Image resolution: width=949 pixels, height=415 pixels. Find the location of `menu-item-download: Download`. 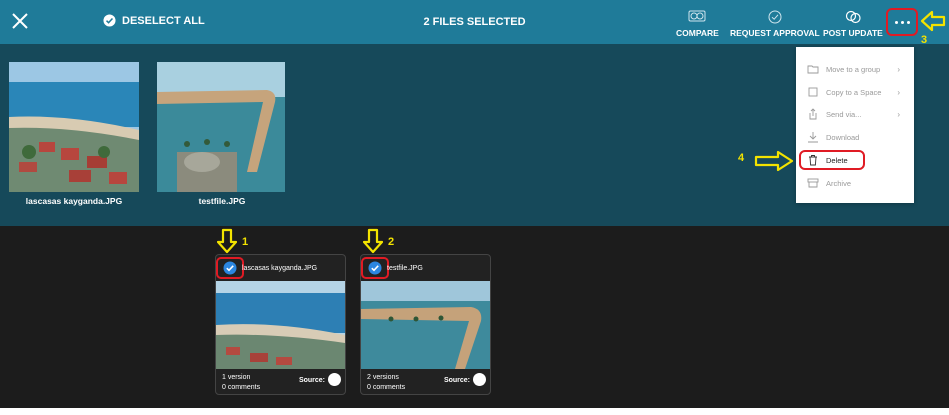

menu-item-download: Download is located at coordinates (855, 137).